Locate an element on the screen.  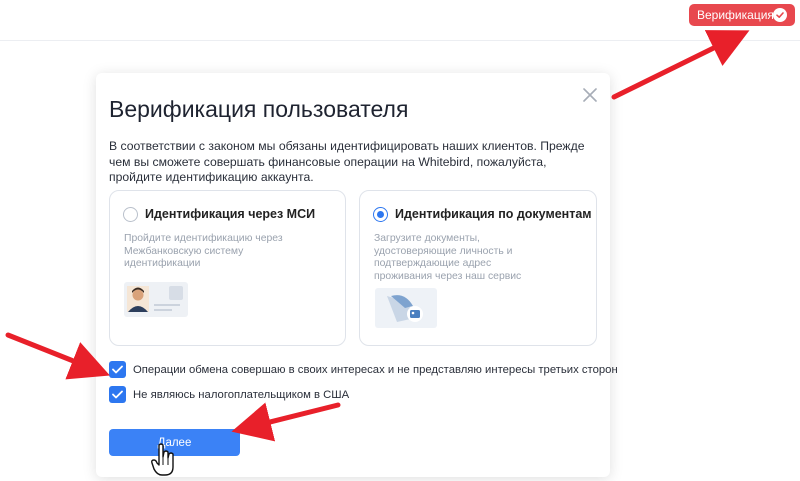
check-circle-icon is located at coordinates (780, 15).